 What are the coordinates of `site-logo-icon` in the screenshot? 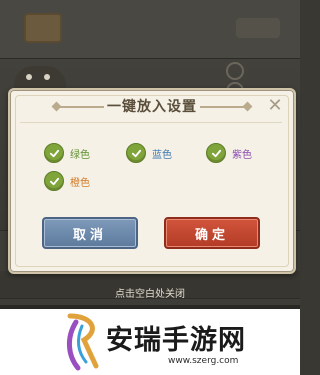 It's located at (83, 342).